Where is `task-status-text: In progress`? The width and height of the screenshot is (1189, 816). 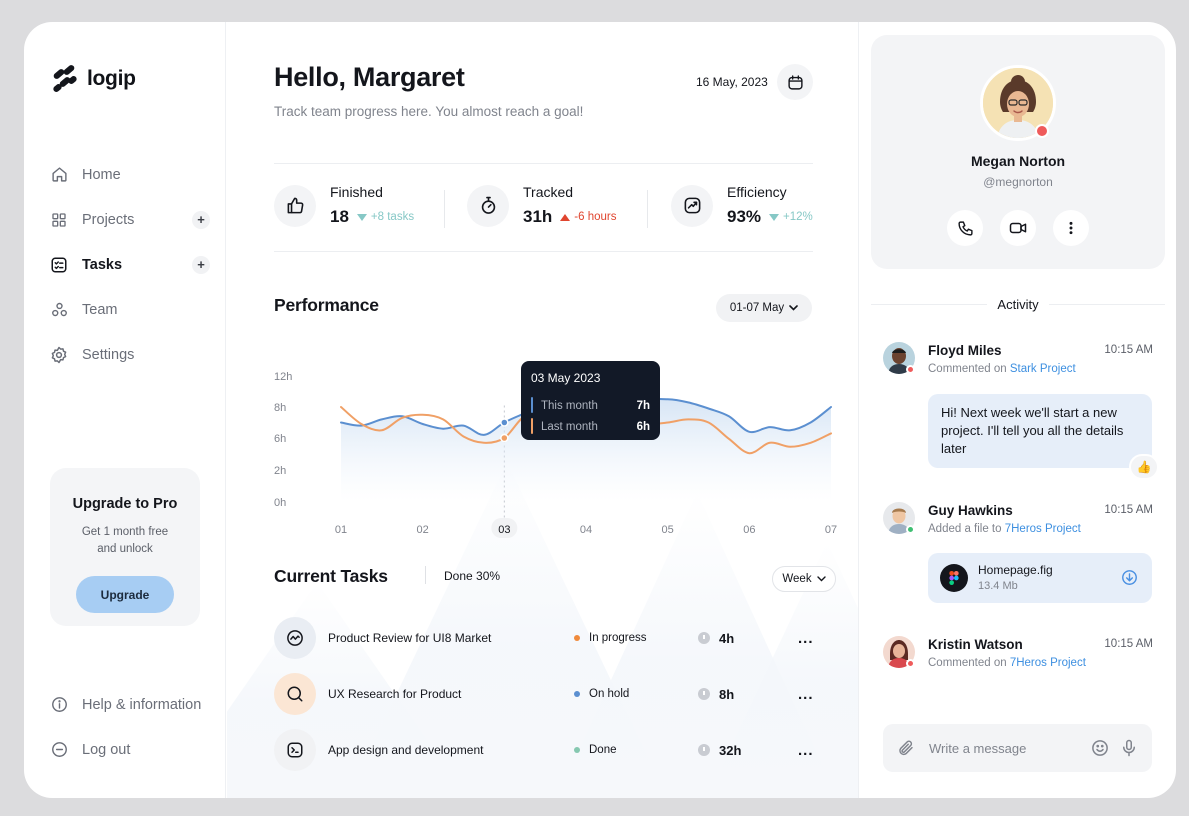
task-status-text: In progress is located at coordinates (618, 638).